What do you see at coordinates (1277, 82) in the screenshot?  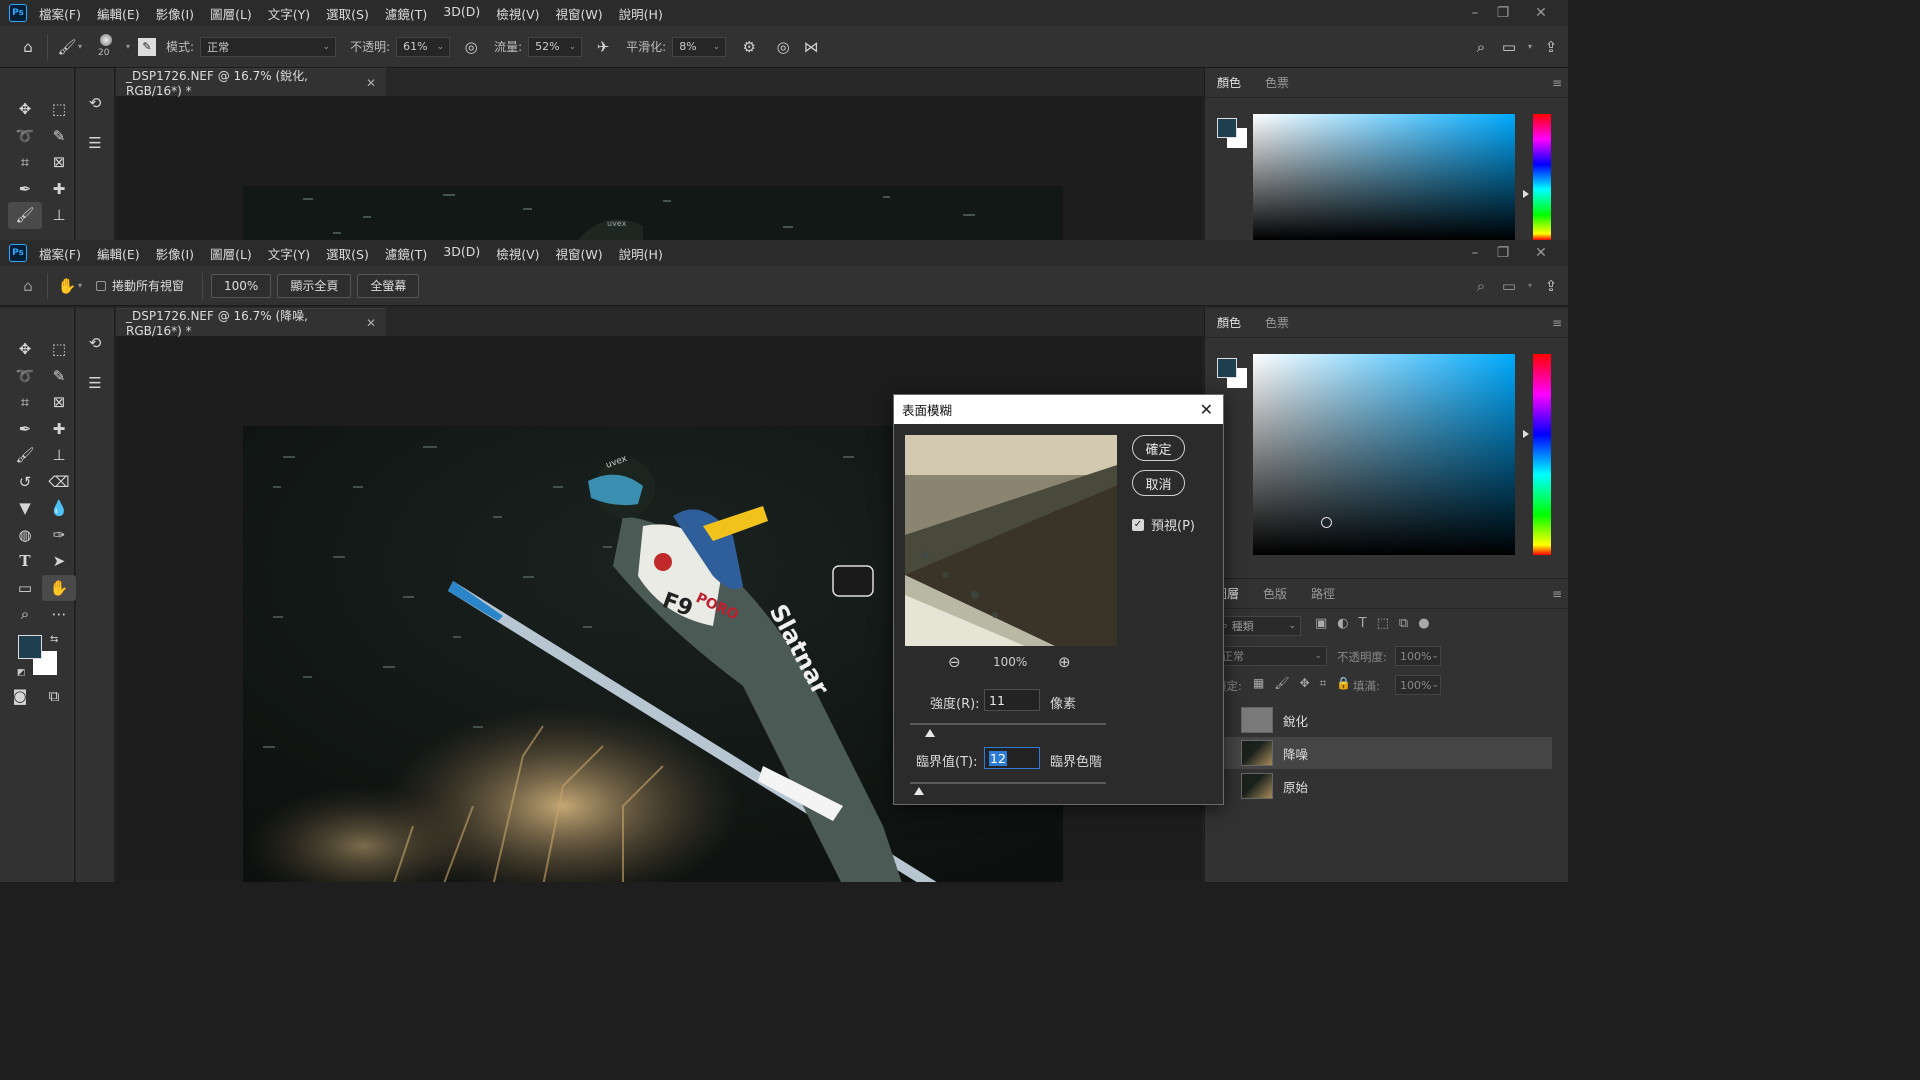 I see `tab-swatches: 色票` at bounding box center [1277, 82].